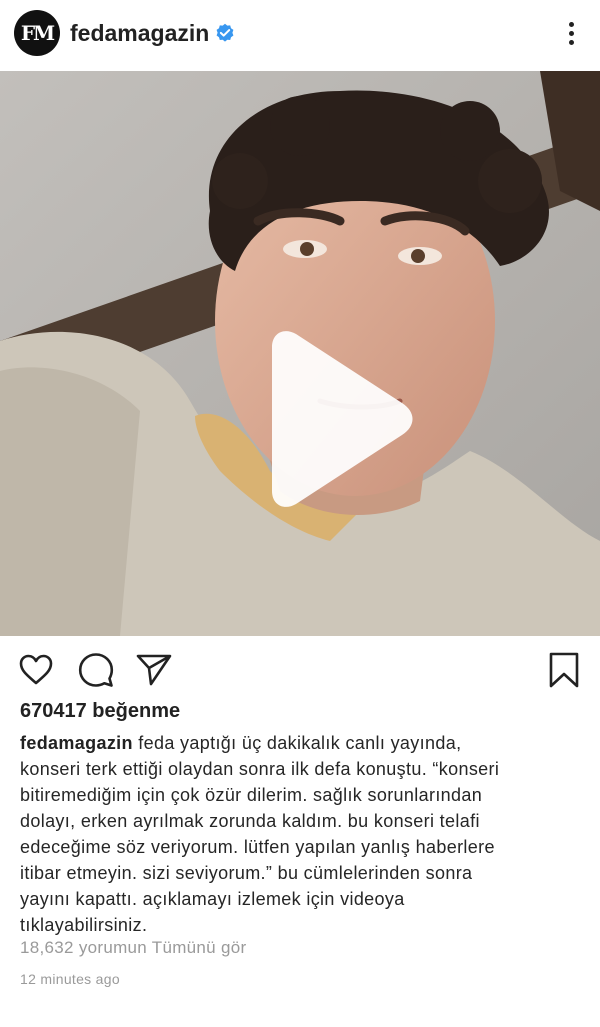 The image size is (600, 1027). What do you see at coordinates (84, 925) in the screenshot?
I see `caption-line: tıklayabilirsiniz.` at bounding box center [84, 925].